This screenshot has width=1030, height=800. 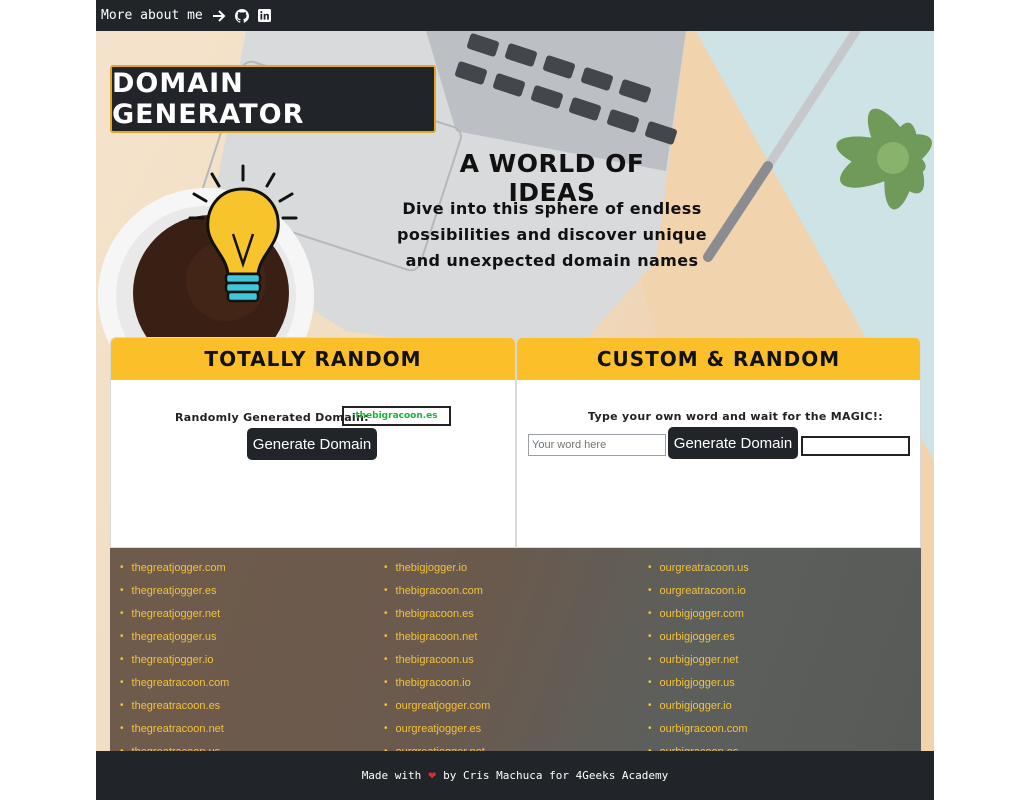 I want to click on random-domain-output: thebigracoon.es, so click(x=396, y=416).